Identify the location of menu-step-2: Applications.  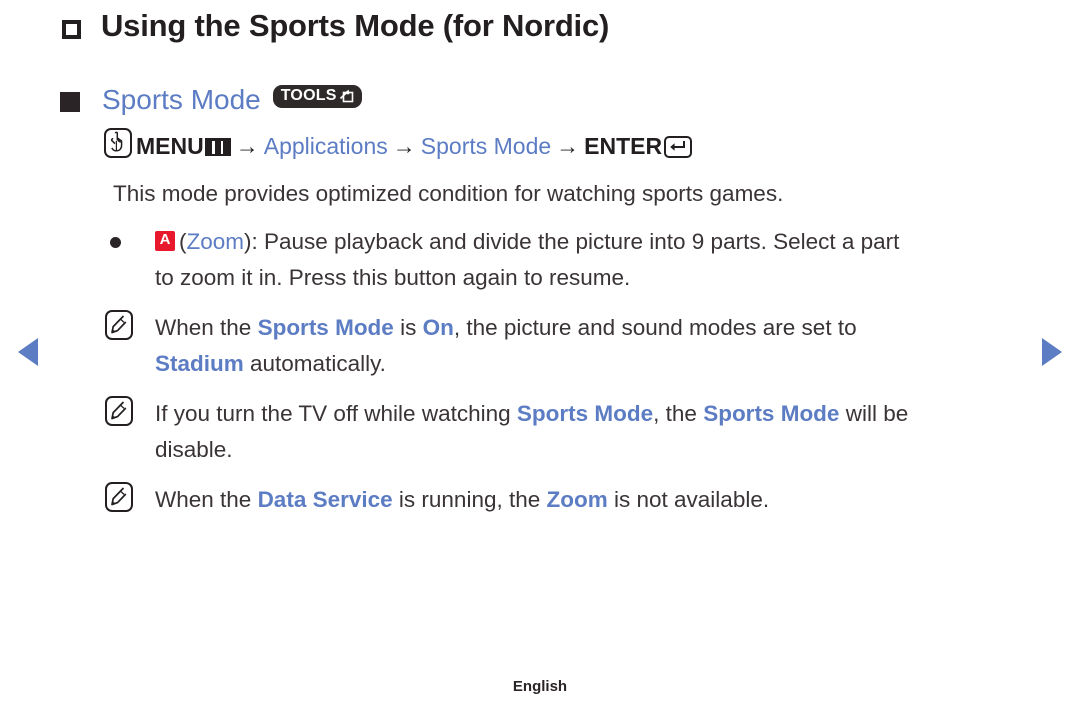
(325, 146).